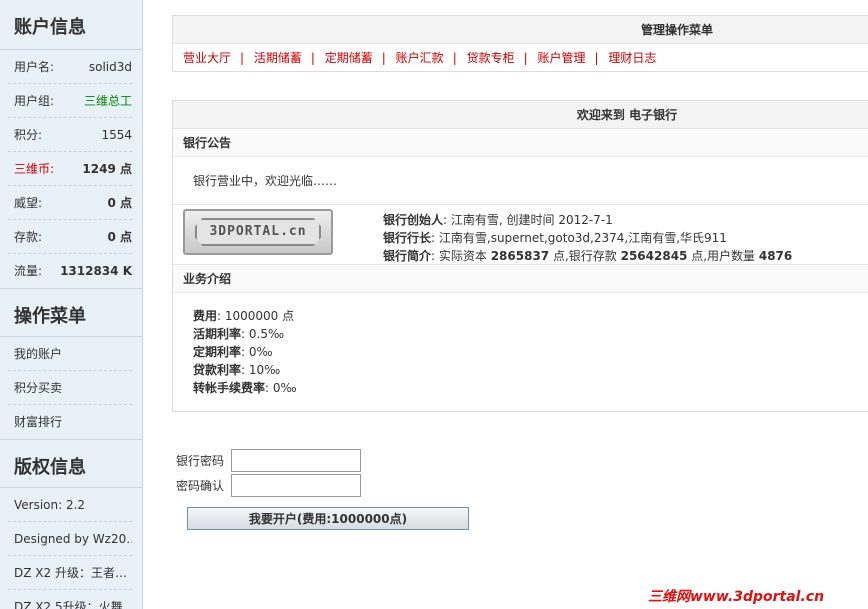  I want to click on account-row-deposit: 存款: 0 点, so click(70, 237).